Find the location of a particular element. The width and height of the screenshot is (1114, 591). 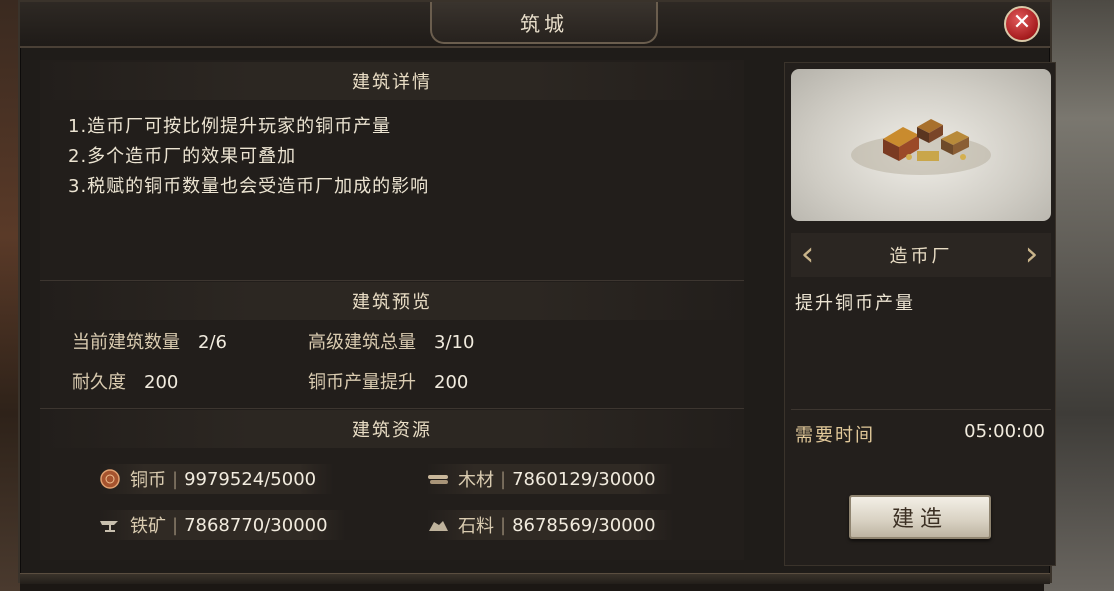

close-button: ✕ is located at coordinates (1022, 24).